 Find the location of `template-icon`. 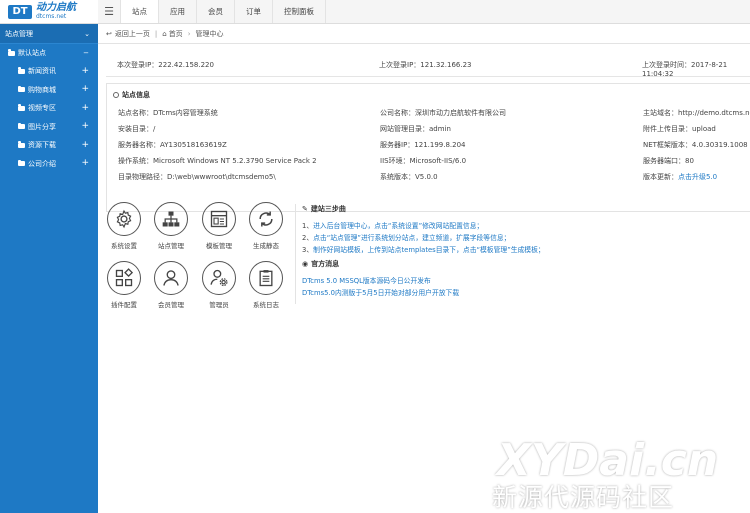

template-icon is located at coordinates (219, 219).